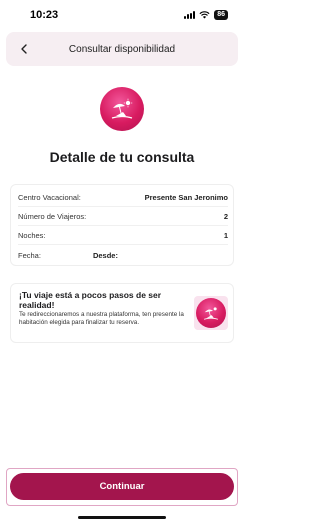 The height and width of the screenshot is (528, 320). I want to click on detail-row-viajeros: Número de Viajeros: 2, so click(123, 216).